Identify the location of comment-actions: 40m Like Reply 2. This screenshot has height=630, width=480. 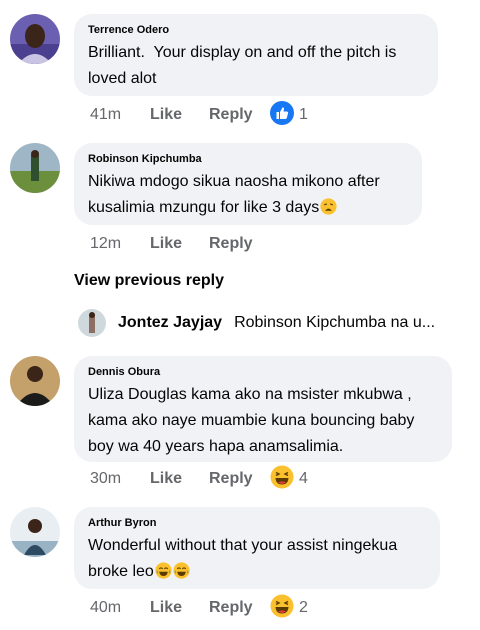
(199, 608).